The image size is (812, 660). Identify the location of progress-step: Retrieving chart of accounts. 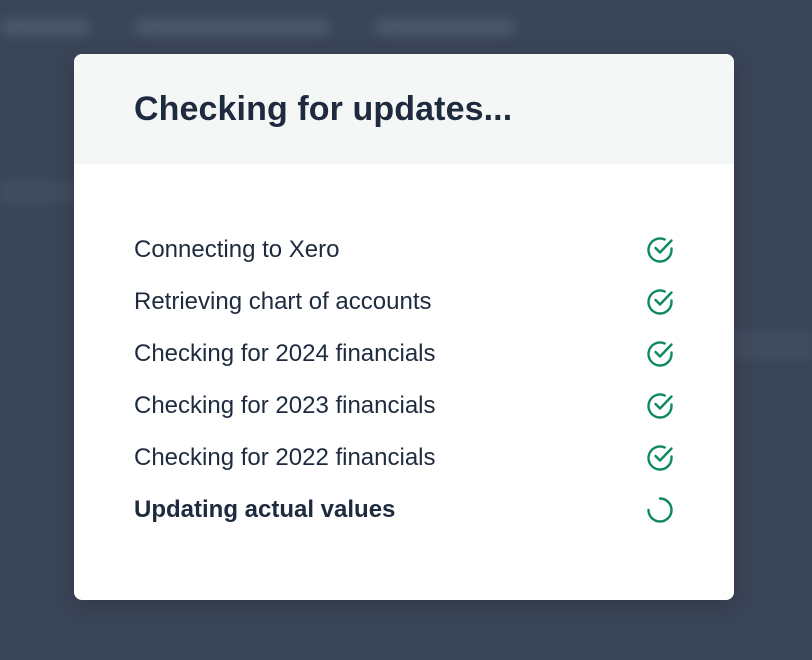
(404, 302).